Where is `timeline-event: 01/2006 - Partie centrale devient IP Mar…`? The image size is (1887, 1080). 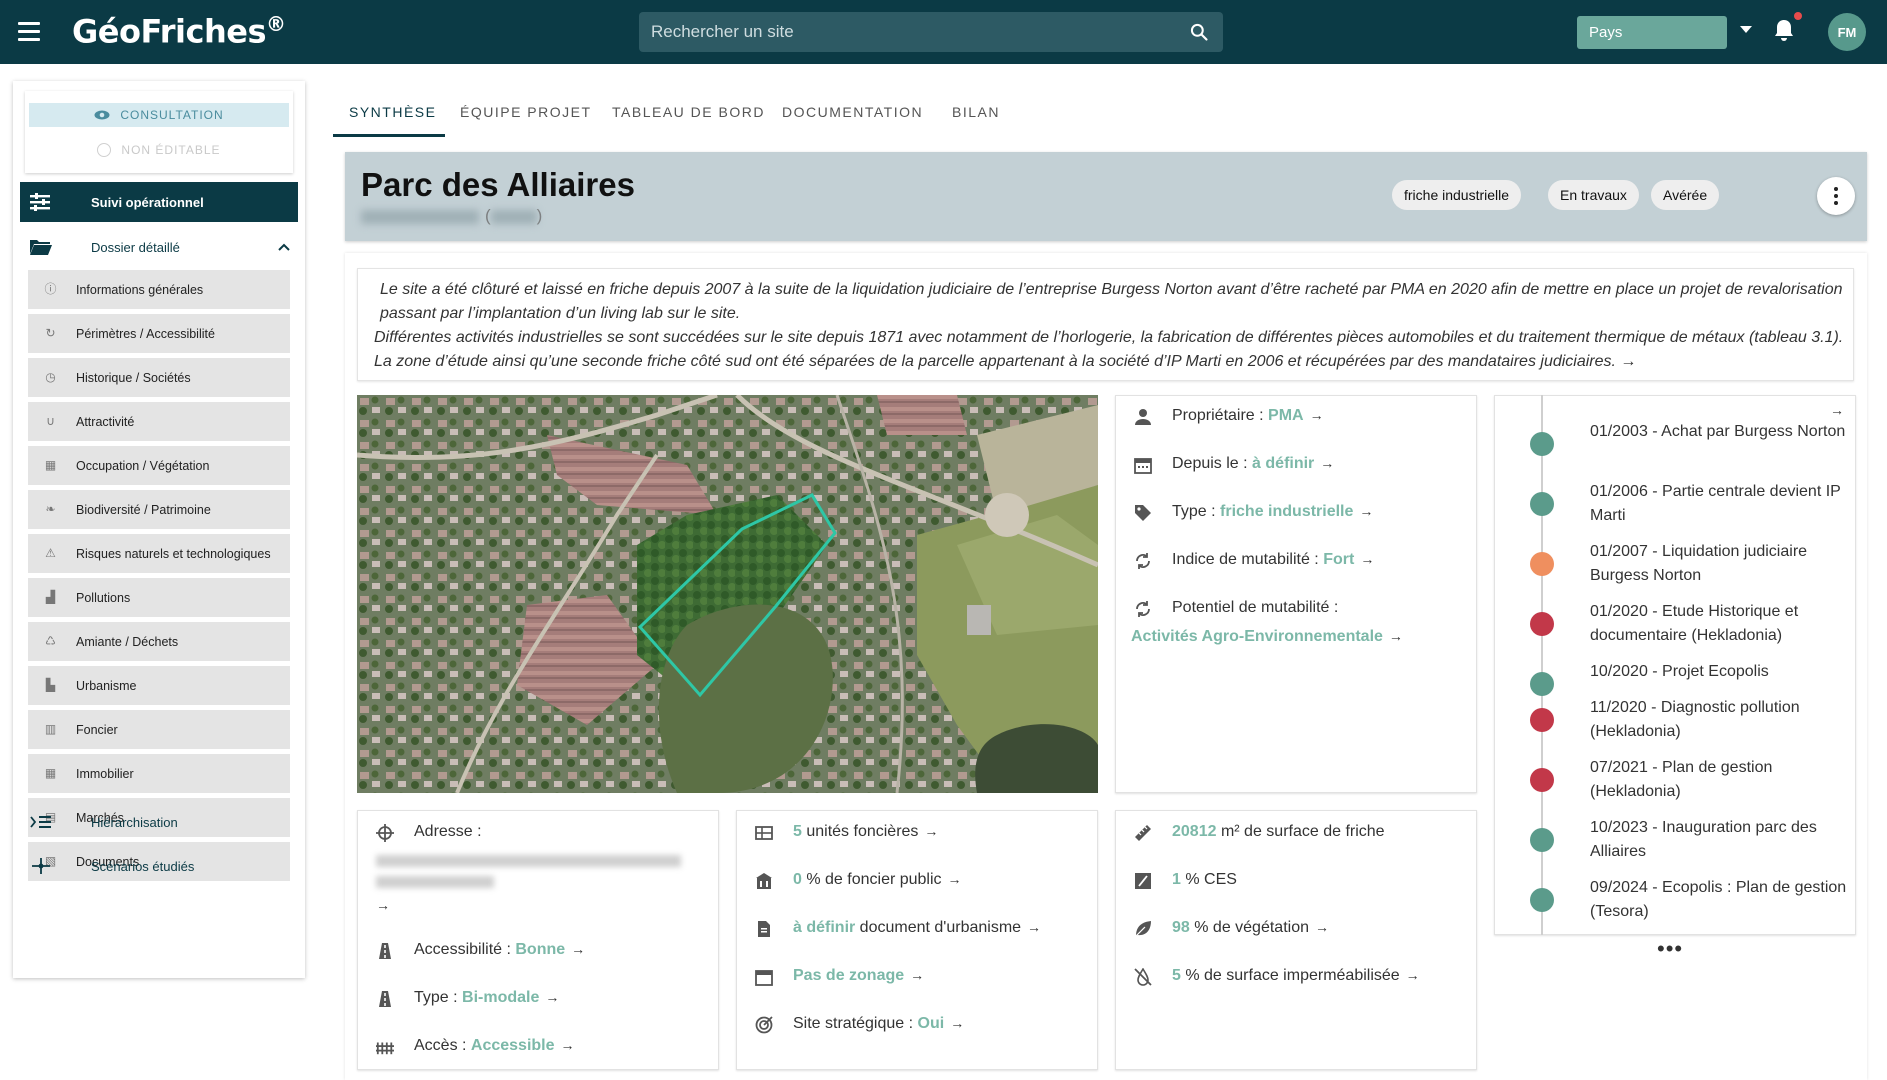 timeline-event: 01/2006 - Partie centrale devient IP Mar… is located at coordinates (1715, 503).